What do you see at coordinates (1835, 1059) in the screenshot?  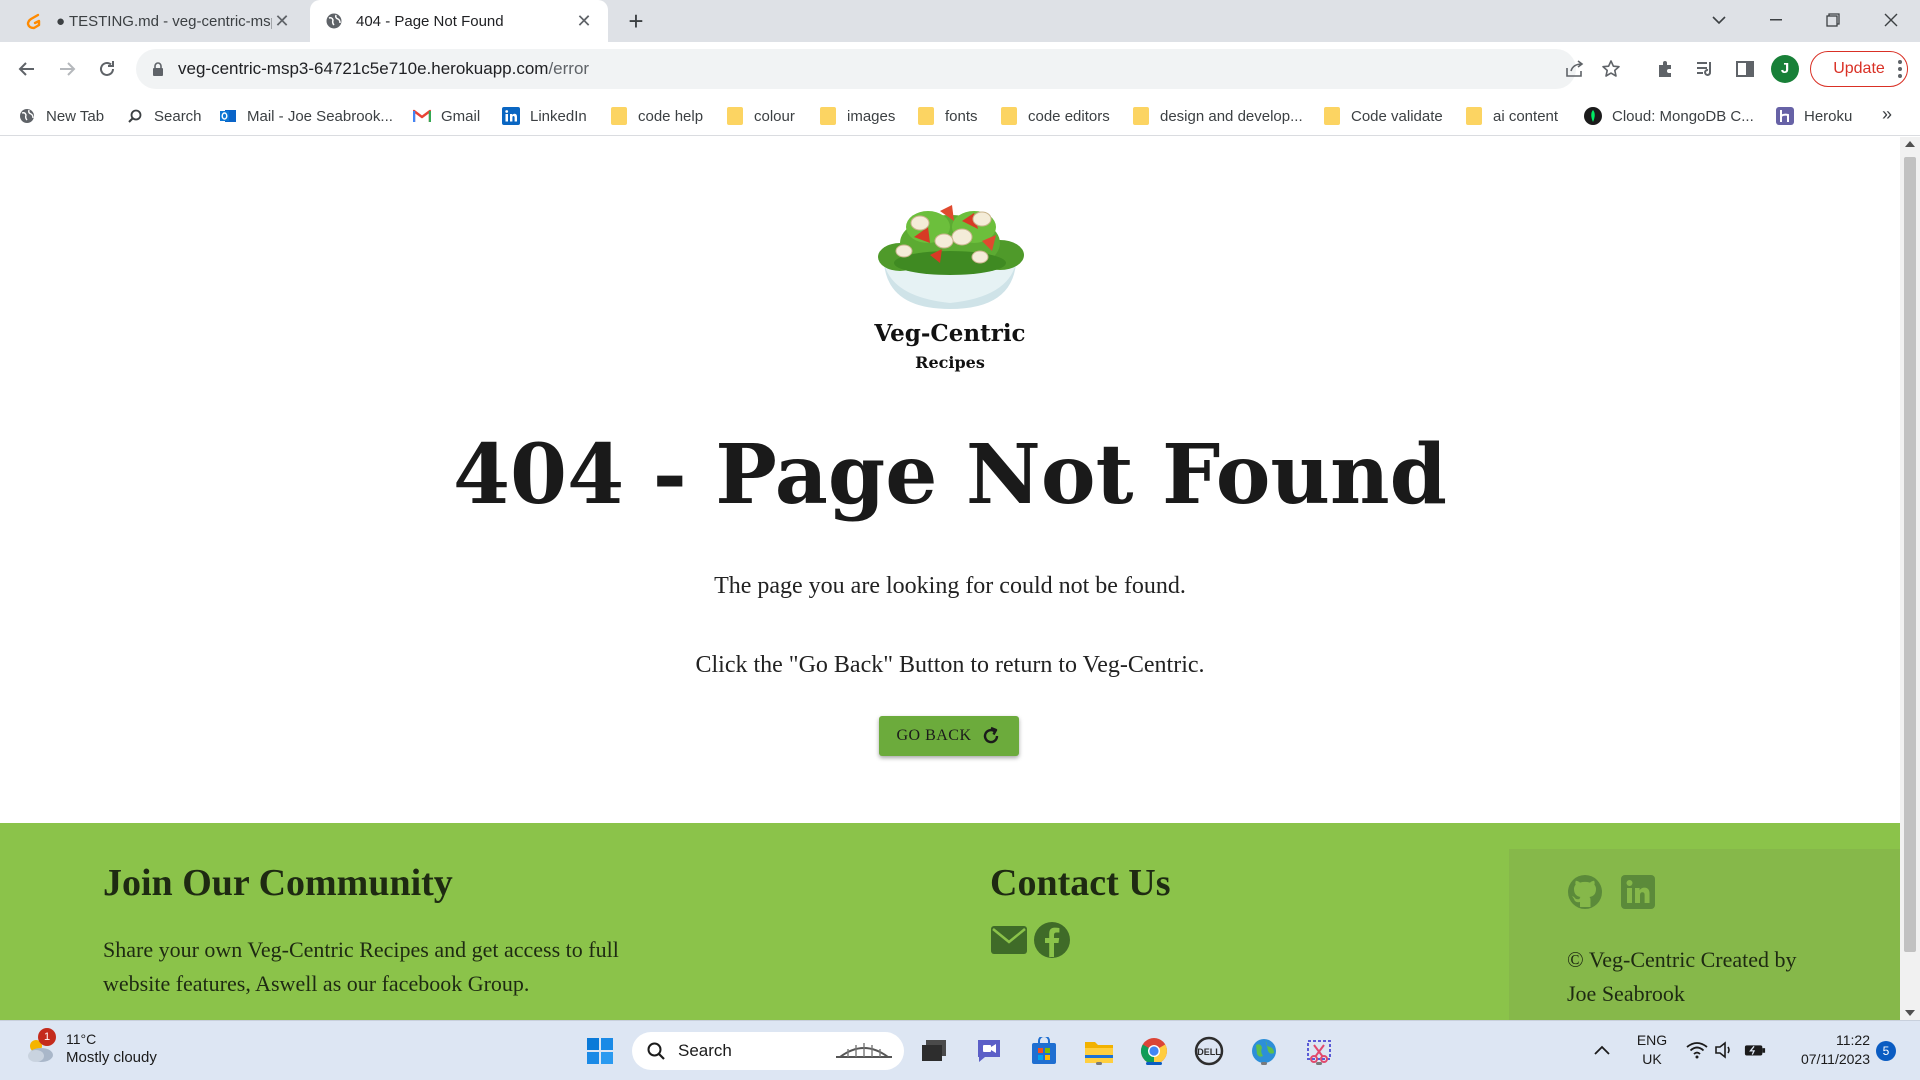 I see `clock-date: 07/11/2023` at bounding box center [1835, 1059].